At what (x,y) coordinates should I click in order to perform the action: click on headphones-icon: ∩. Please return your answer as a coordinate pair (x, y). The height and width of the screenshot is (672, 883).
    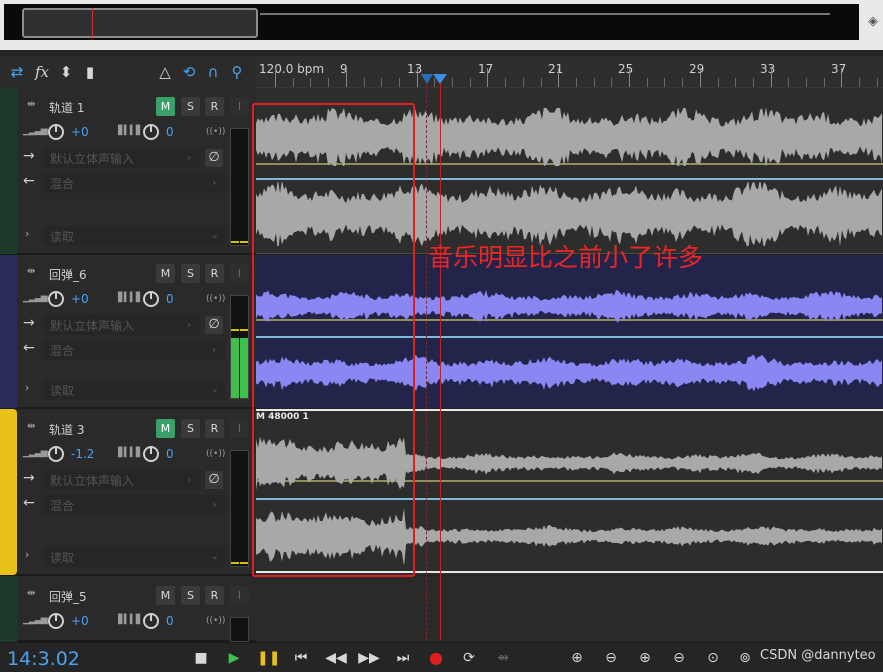
    Looking at the image, I should click on (213, 72).